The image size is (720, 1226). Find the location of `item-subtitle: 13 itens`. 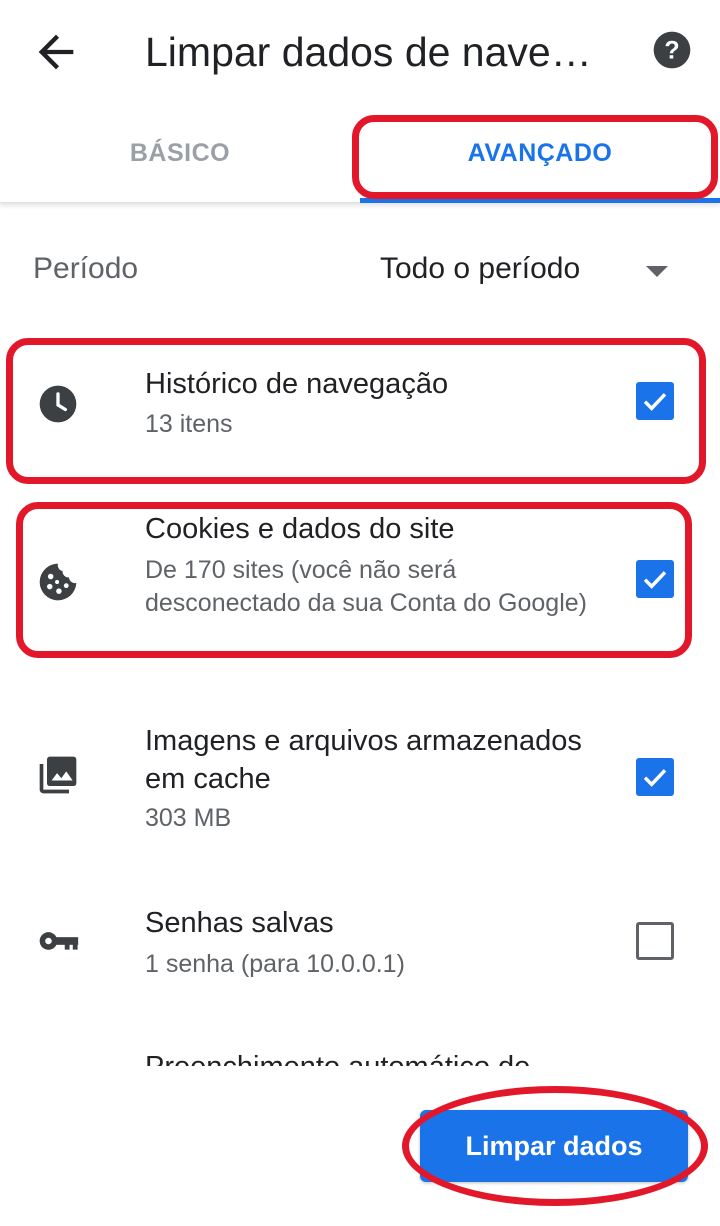

item-subtitle: 13 itens is located at coordinates (189, 424).